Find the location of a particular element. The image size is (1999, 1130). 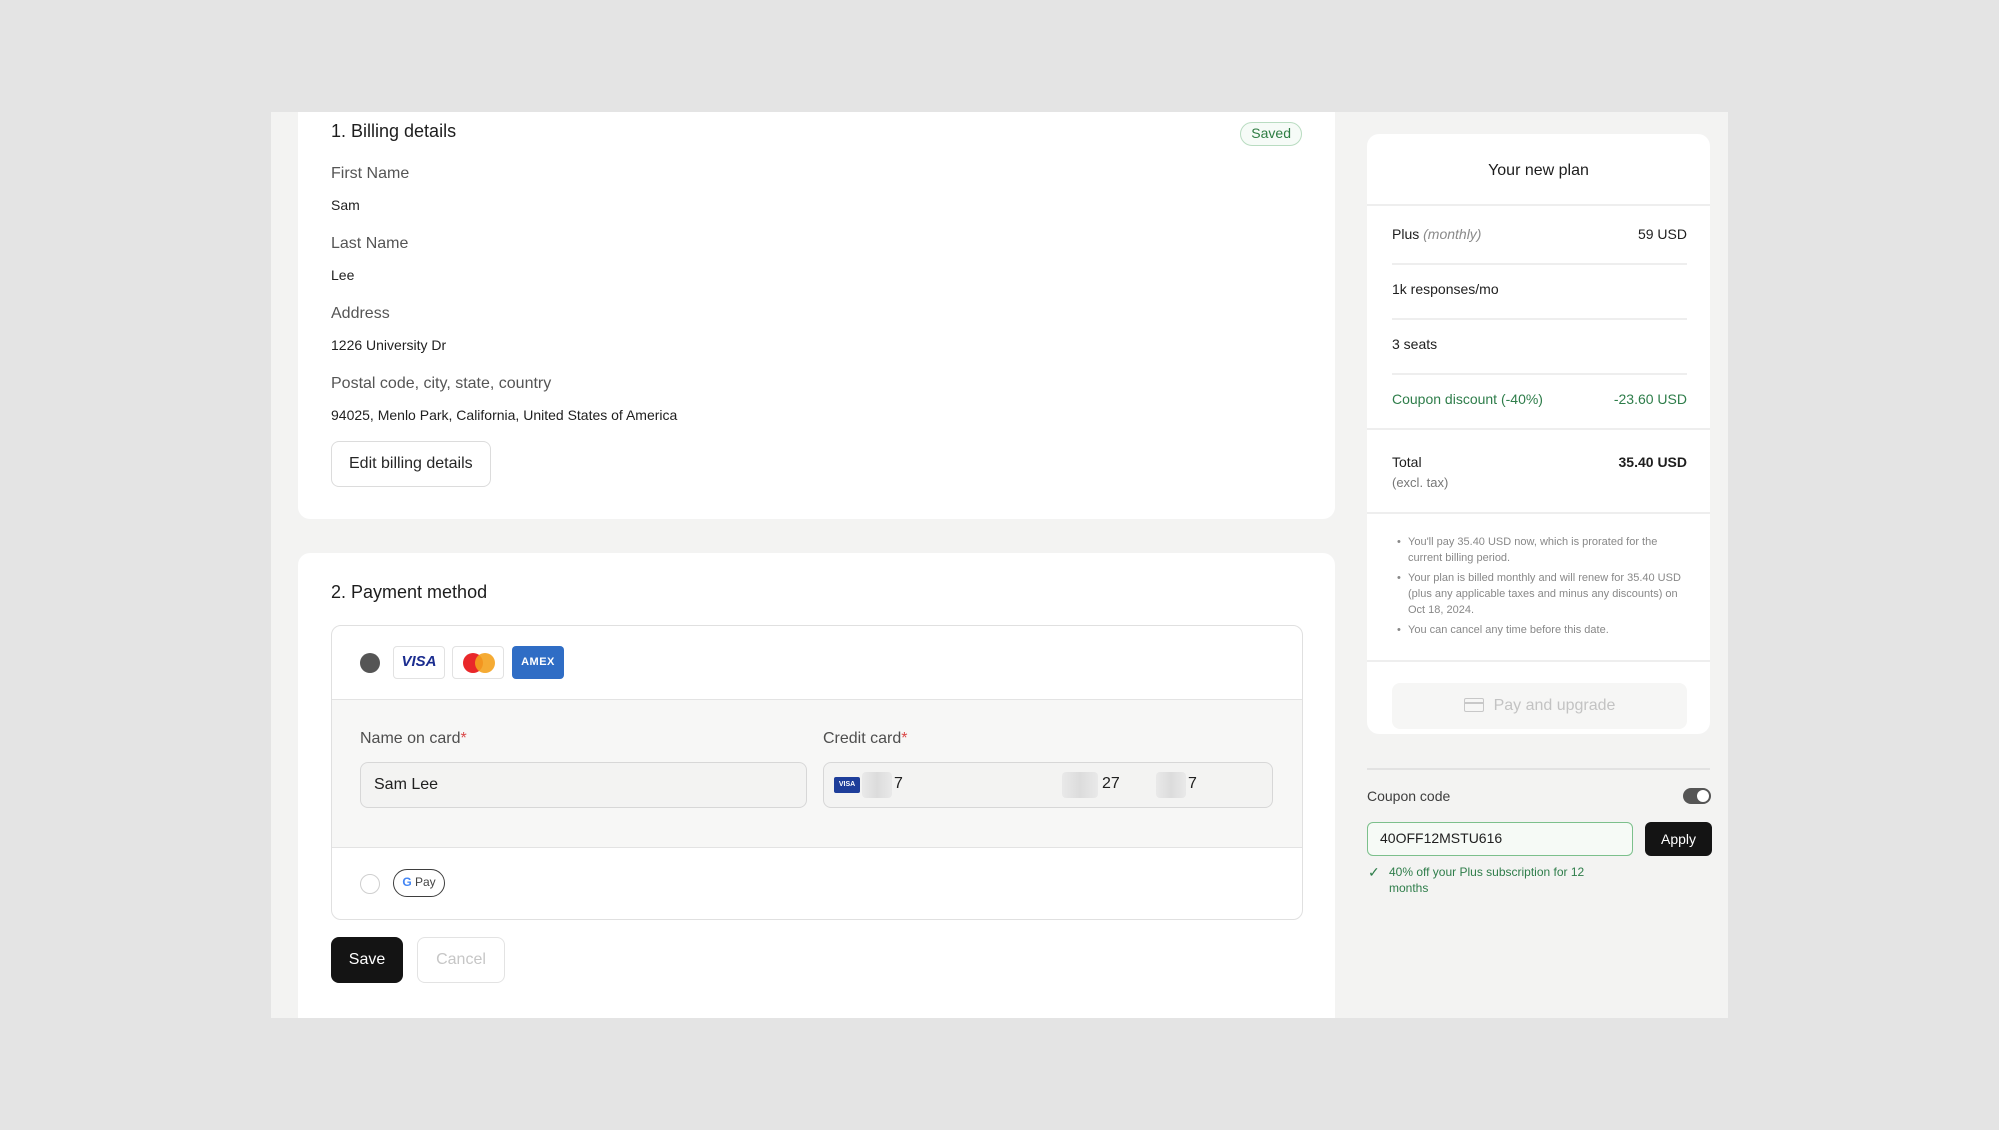

last-name-label: Last Name is located at coordinates (370, 243).